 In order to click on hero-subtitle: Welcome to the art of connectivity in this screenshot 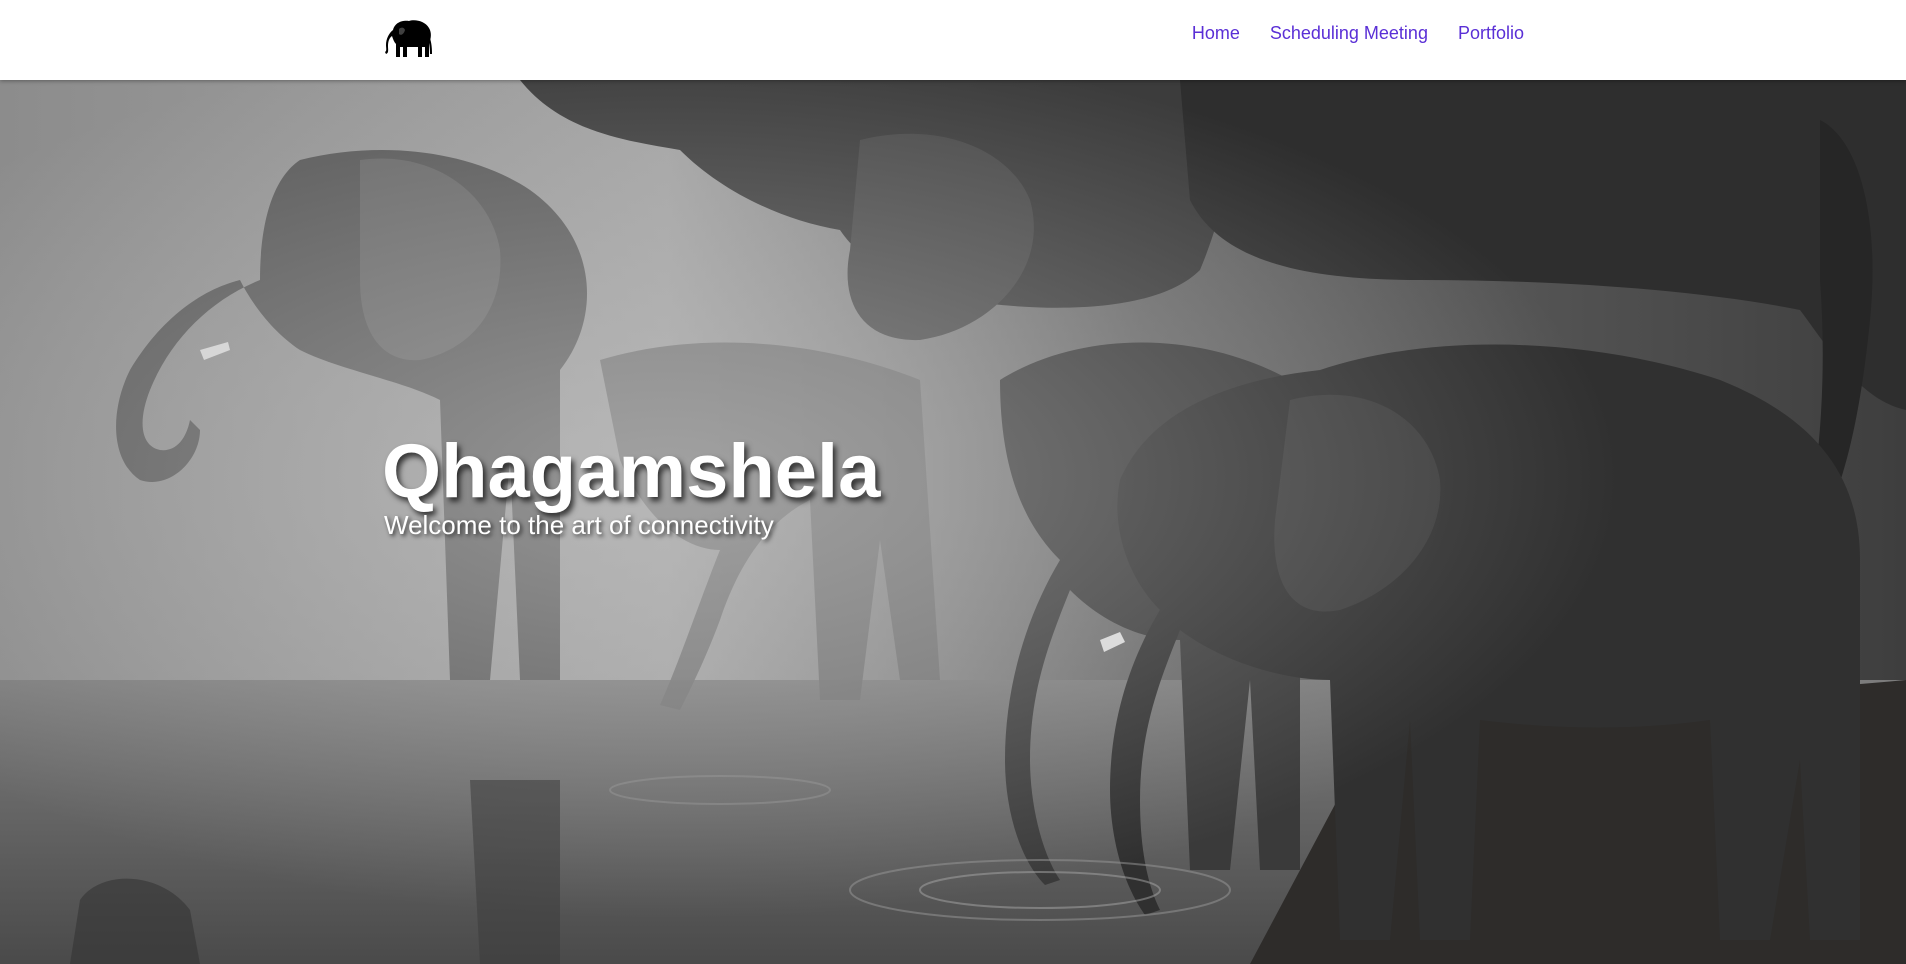, I will do `click(579, 525)`.